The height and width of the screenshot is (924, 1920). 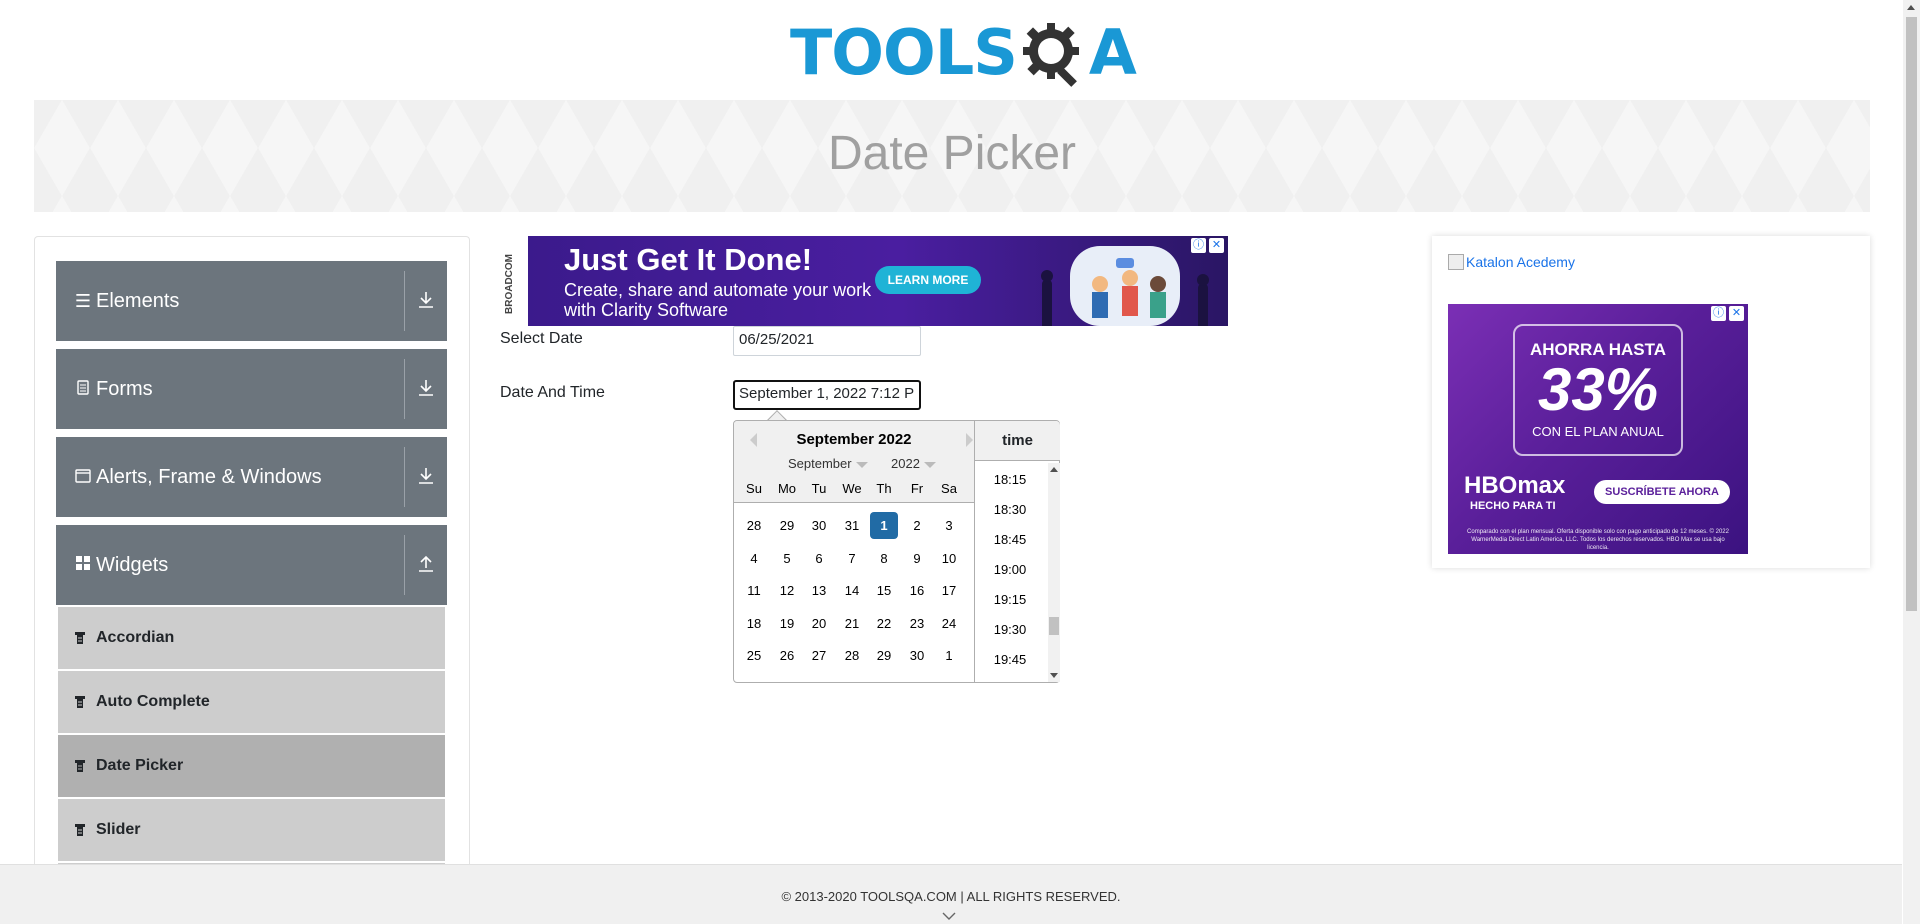 I want to click on katalon-ad-link: Katalon Acedemy, so click(x=1511, y=262).